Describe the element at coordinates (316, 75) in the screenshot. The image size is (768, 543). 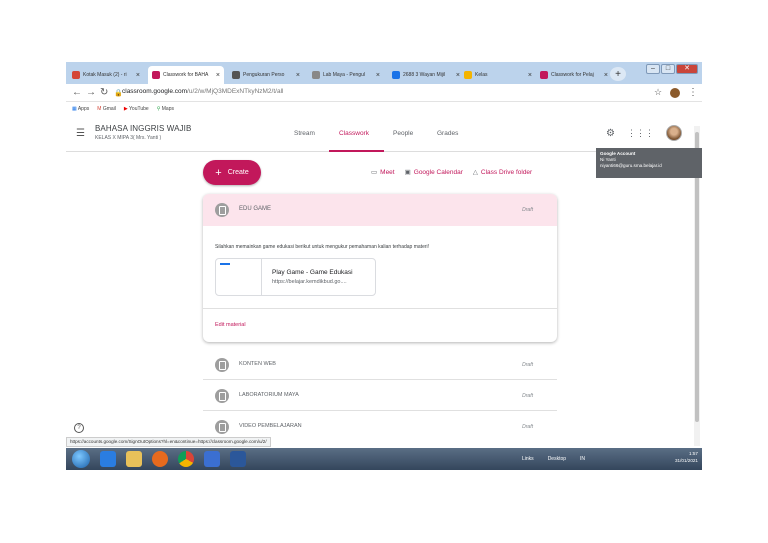
I see `page-icon` at that location.